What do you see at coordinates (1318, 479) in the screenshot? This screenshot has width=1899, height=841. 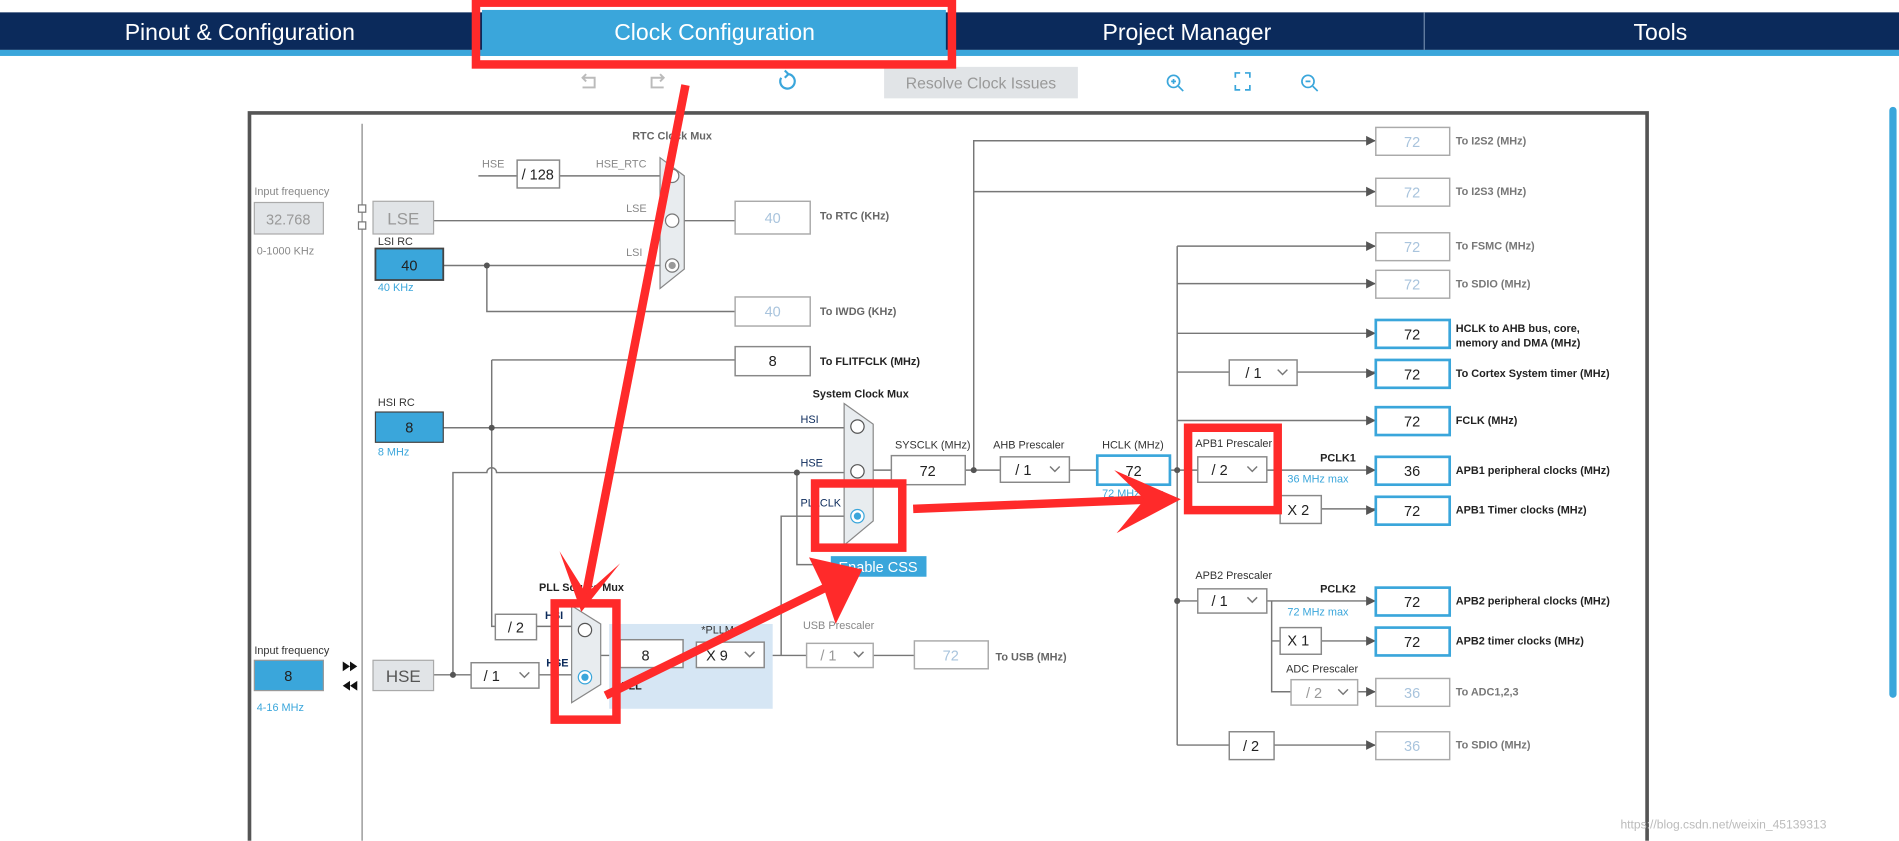 I see `apb1-max: 36 MHz max` at bounding box center [1318, 479].